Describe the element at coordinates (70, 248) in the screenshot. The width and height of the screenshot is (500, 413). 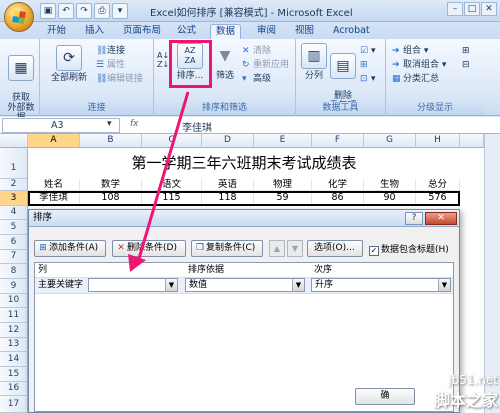
I see `add-level-button: ⊞ 添加条件(A)` at that location.